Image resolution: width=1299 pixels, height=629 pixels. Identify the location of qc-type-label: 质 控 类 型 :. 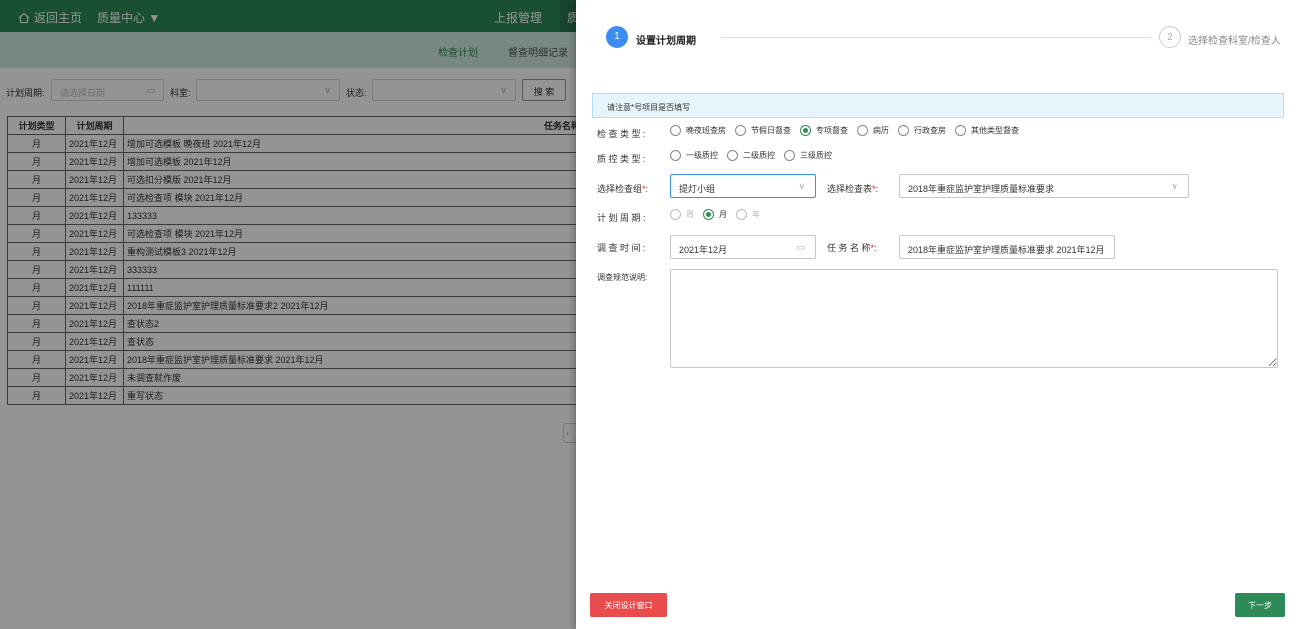
(621, 159).